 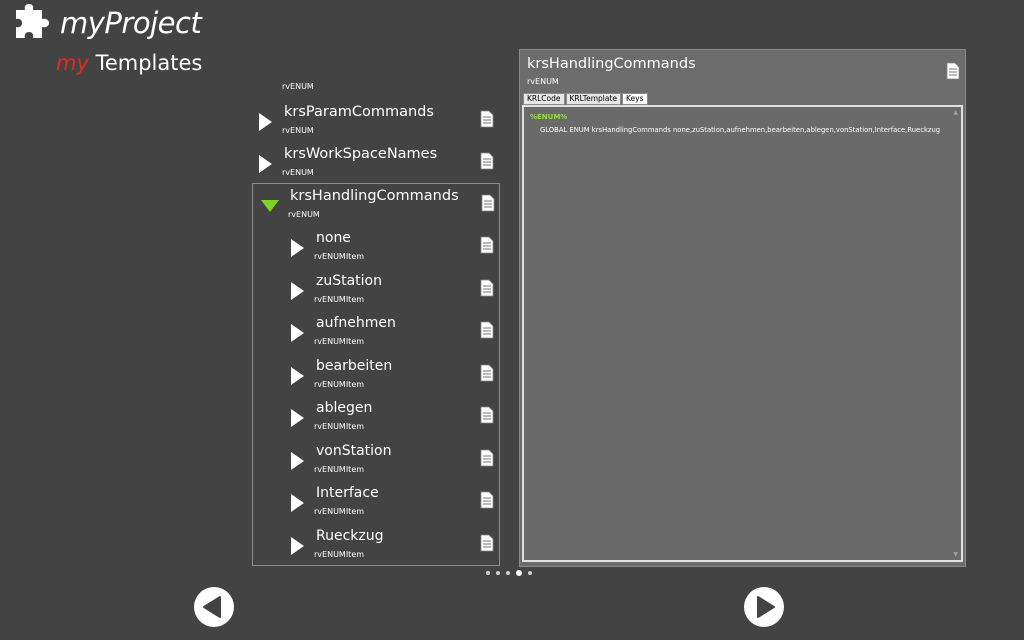 I want to click on enum-item: Interface rvENUMItem, so click(x=377, y=504).